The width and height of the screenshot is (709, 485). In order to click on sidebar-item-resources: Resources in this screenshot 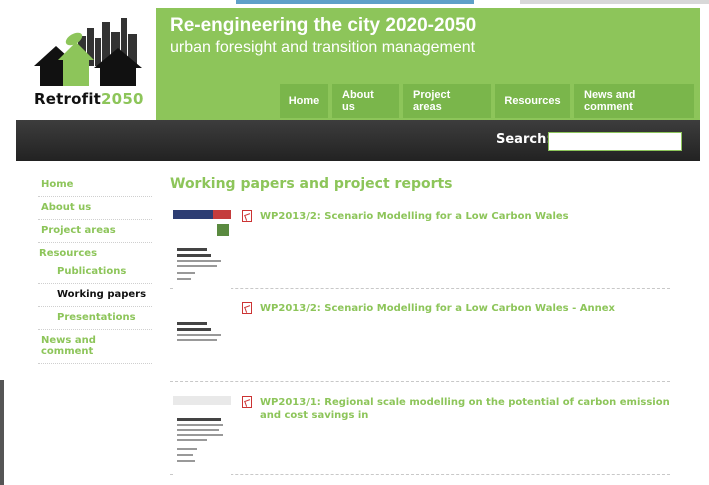, I will do `click(95, 252)`.